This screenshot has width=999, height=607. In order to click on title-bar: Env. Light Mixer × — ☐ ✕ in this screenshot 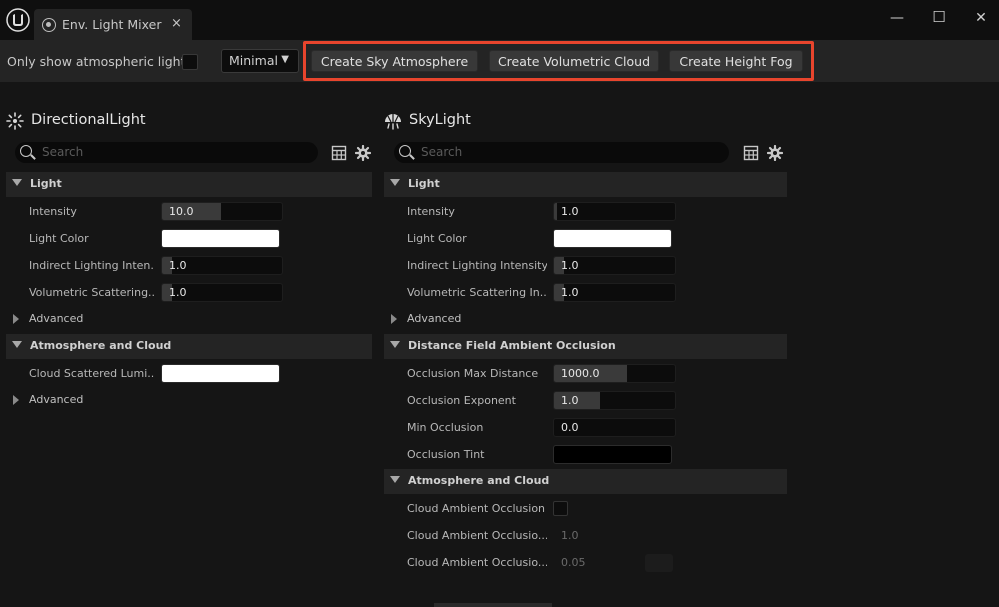, I will do `click(499, 20)`.